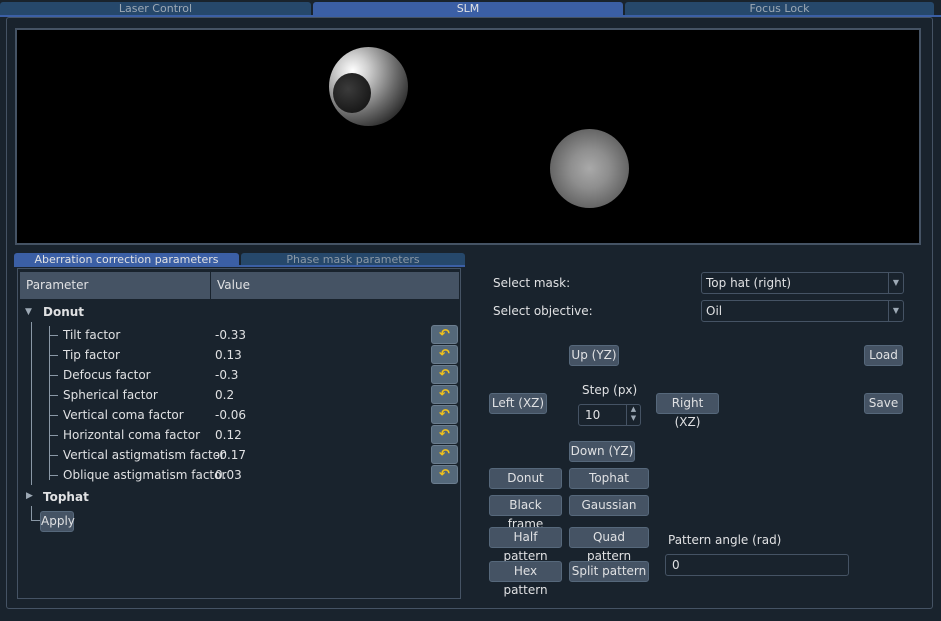  I want to click on param-oblique-astigmatism-label: Oblique astigmatism factor, so click(145, 475).